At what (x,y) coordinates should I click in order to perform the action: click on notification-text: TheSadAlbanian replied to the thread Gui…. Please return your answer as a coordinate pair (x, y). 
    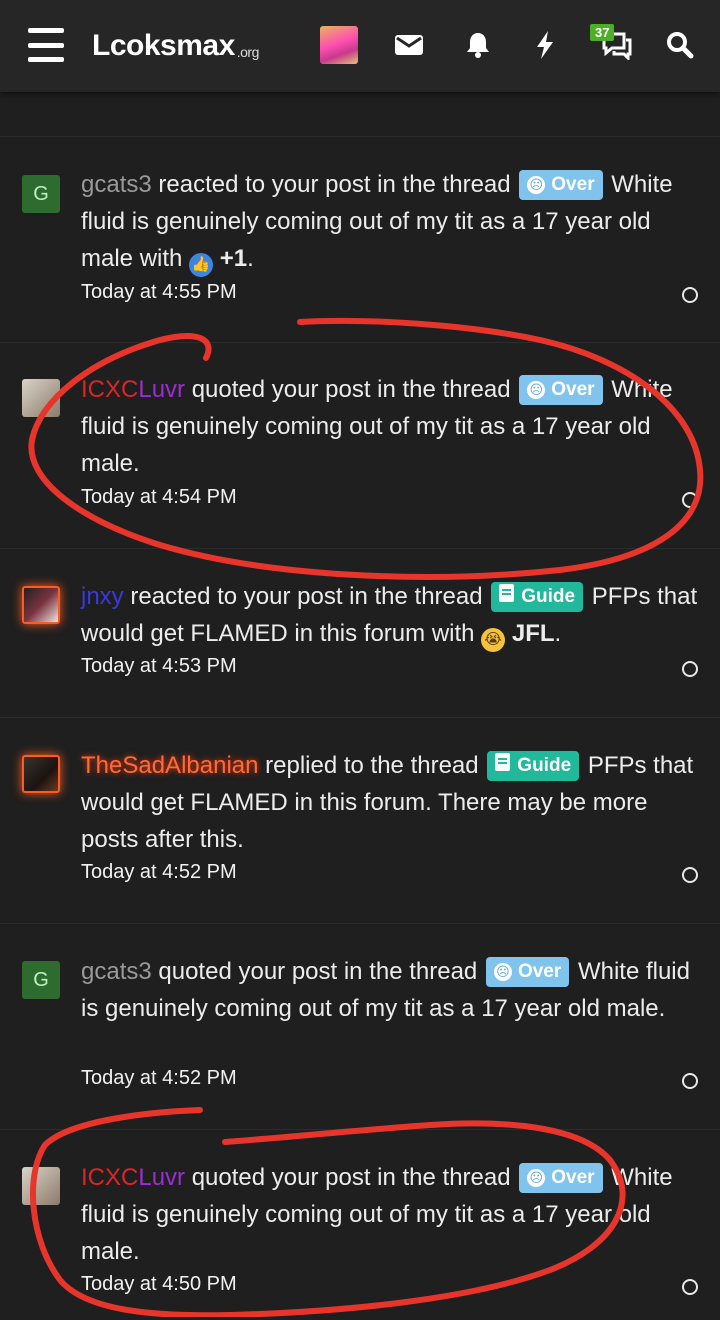
    Looking at the image, I should click on (387, 802).